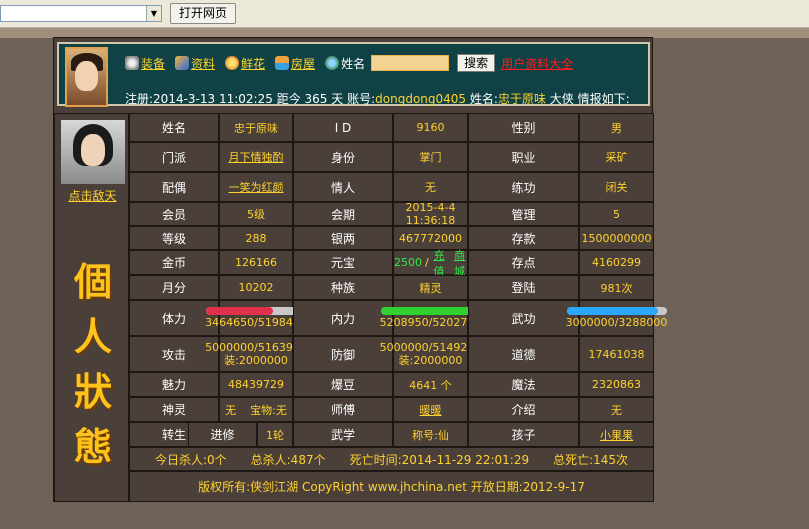 This screenshot has height=529, width=809. What do you see at coordinates (268, 410) in the screenshot?
I see `treasure-value: 宝物:无` at bounding box center [268, 410].